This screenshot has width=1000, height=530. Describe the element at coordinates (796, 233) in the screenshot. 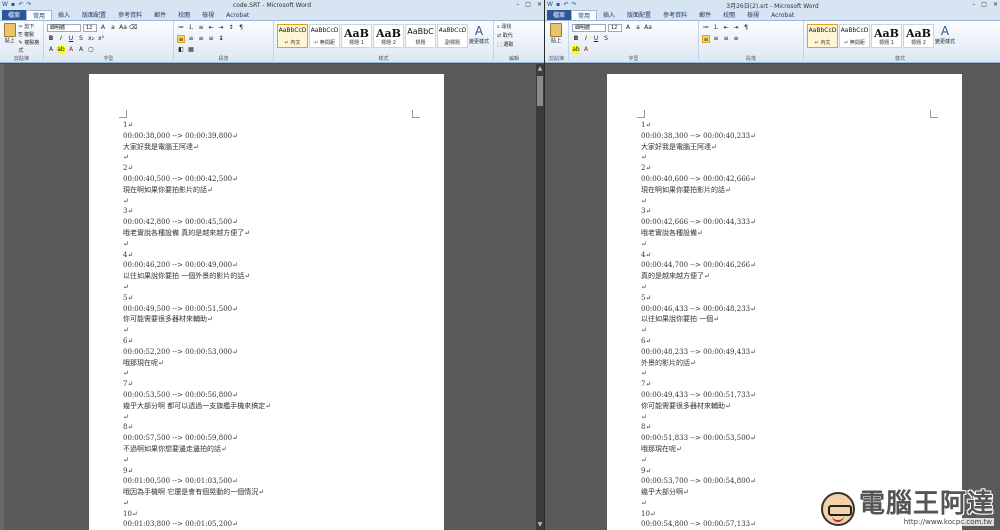

I see `text-line: 哦老實說各種設備↵` at that location.